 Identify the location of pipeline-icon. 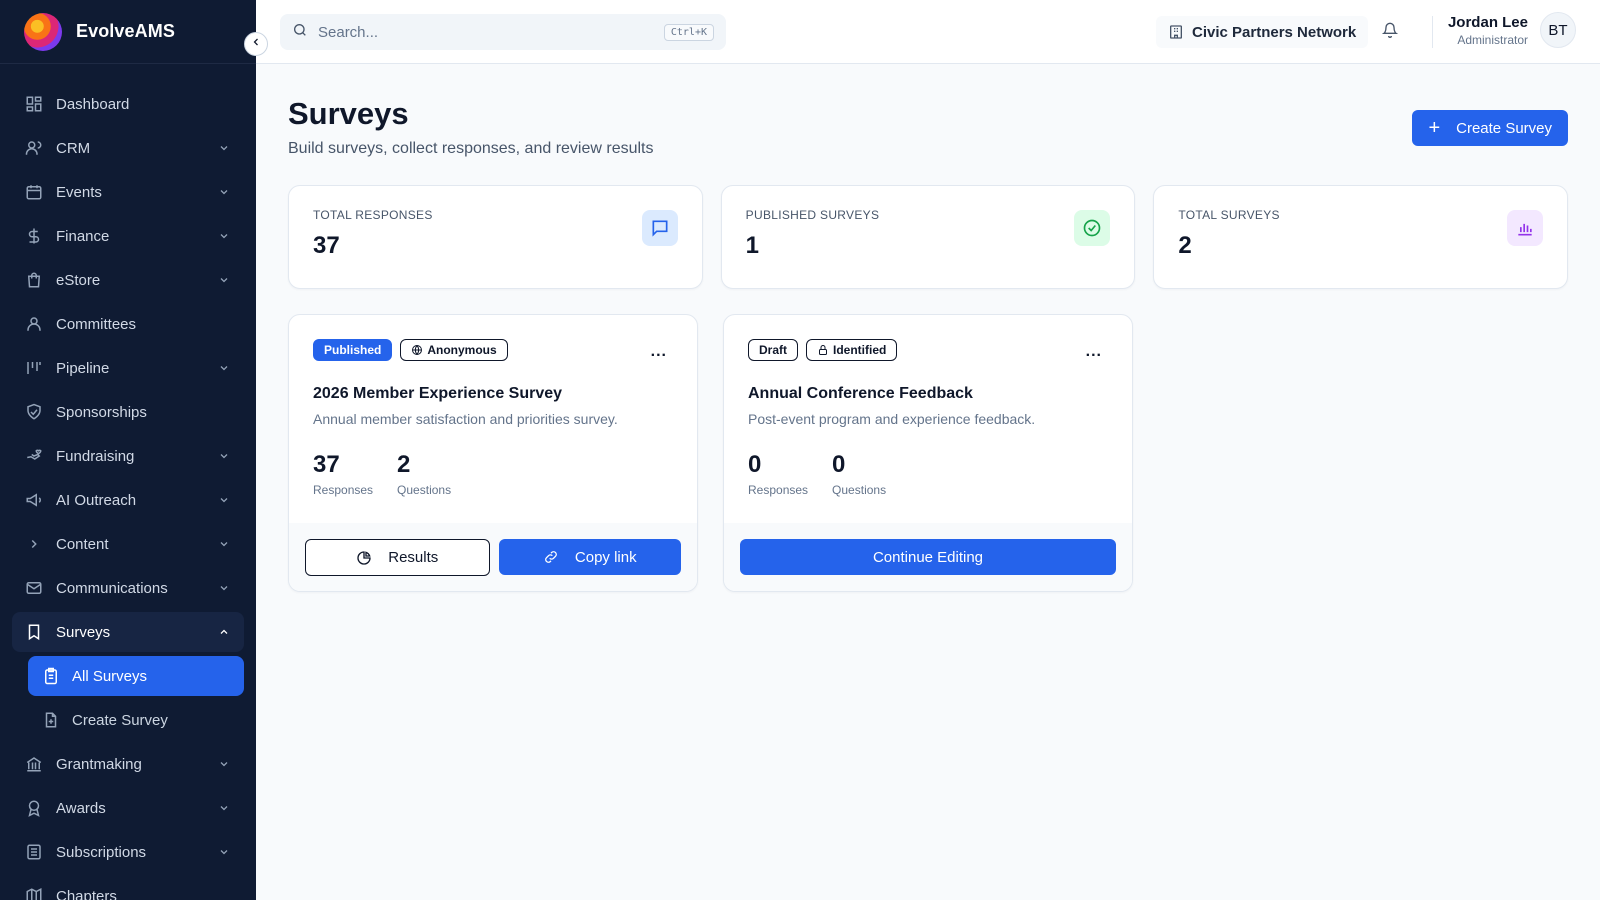
(34, 368).